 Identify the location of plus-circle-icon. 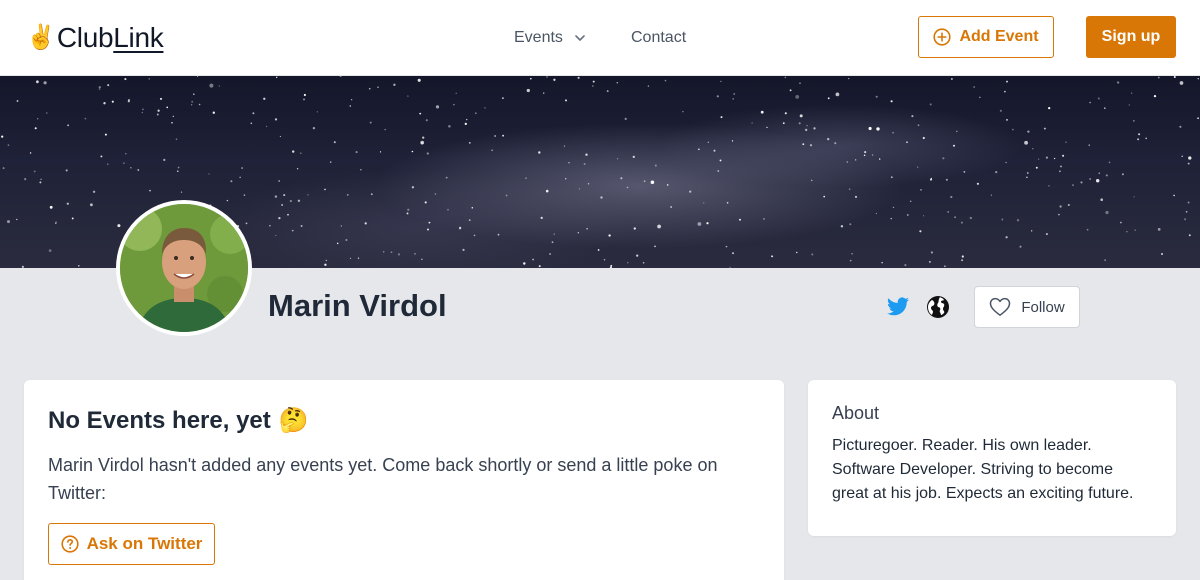
(942, 37).